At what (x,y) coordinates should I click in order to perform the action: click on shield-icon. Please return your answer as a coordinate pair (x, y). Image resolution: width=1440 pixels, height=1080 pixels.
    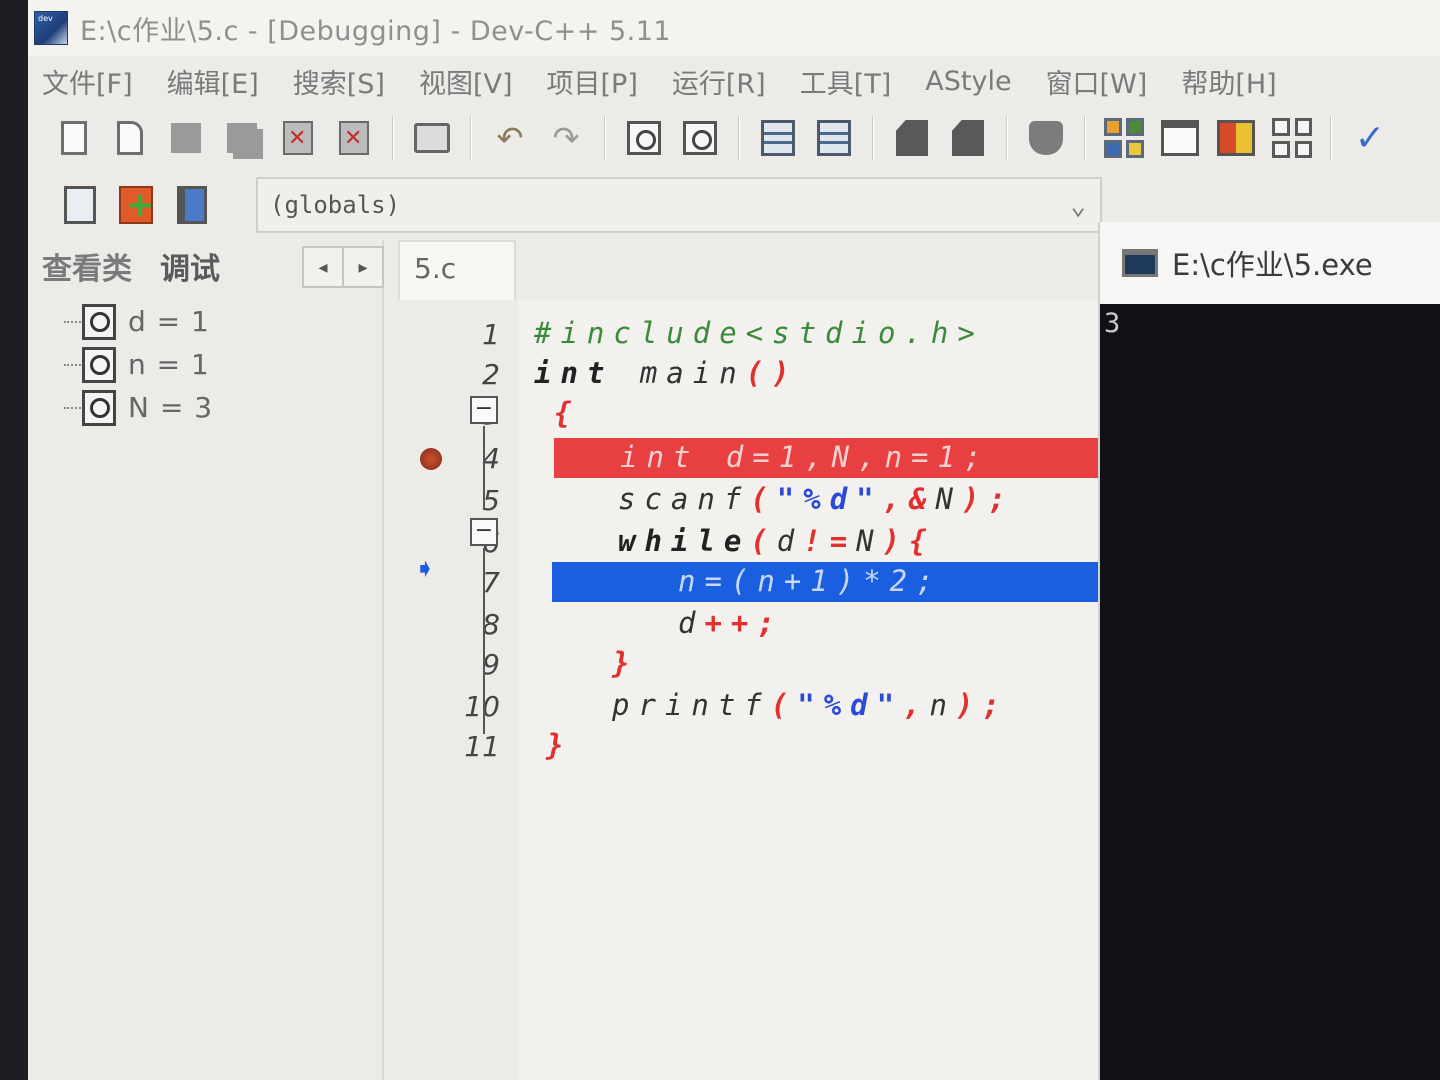
    Looking at the image, I should click on (1046, 138).